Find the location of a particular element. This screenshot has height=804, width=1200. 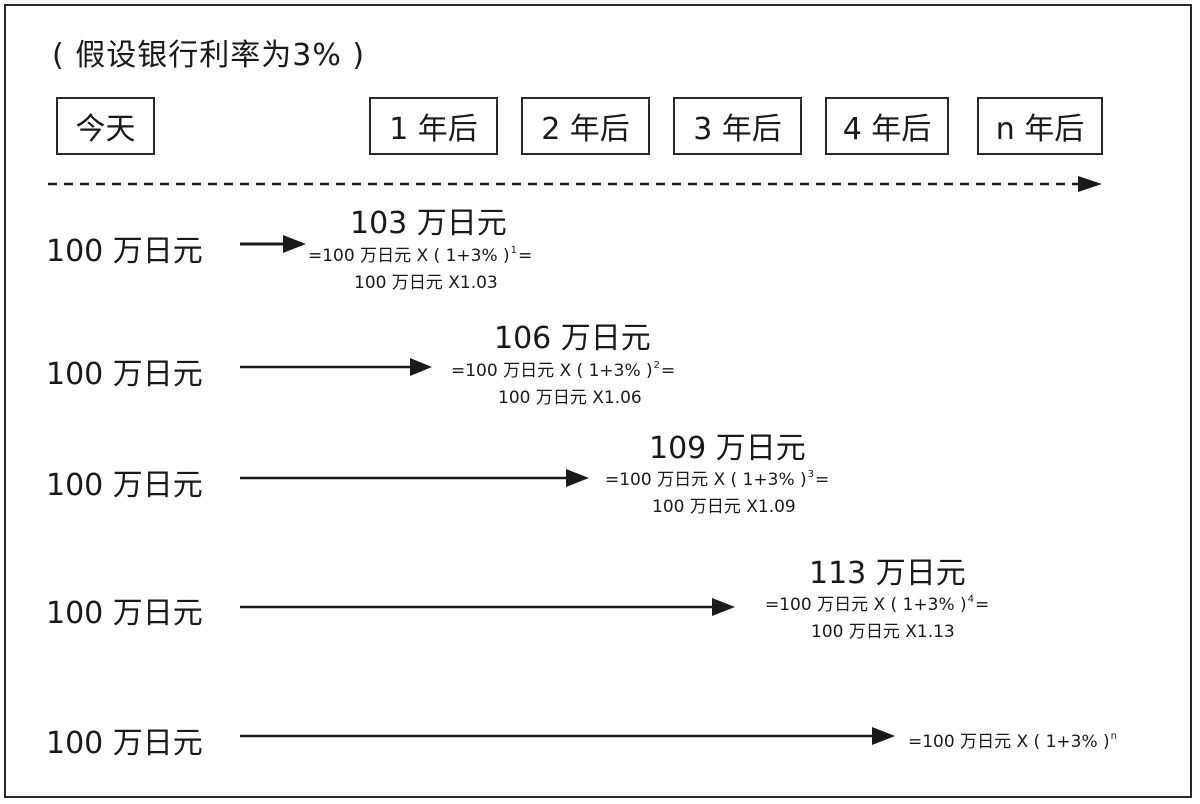

row-1-formula-suffix: = is located at coordinates (525, 256).